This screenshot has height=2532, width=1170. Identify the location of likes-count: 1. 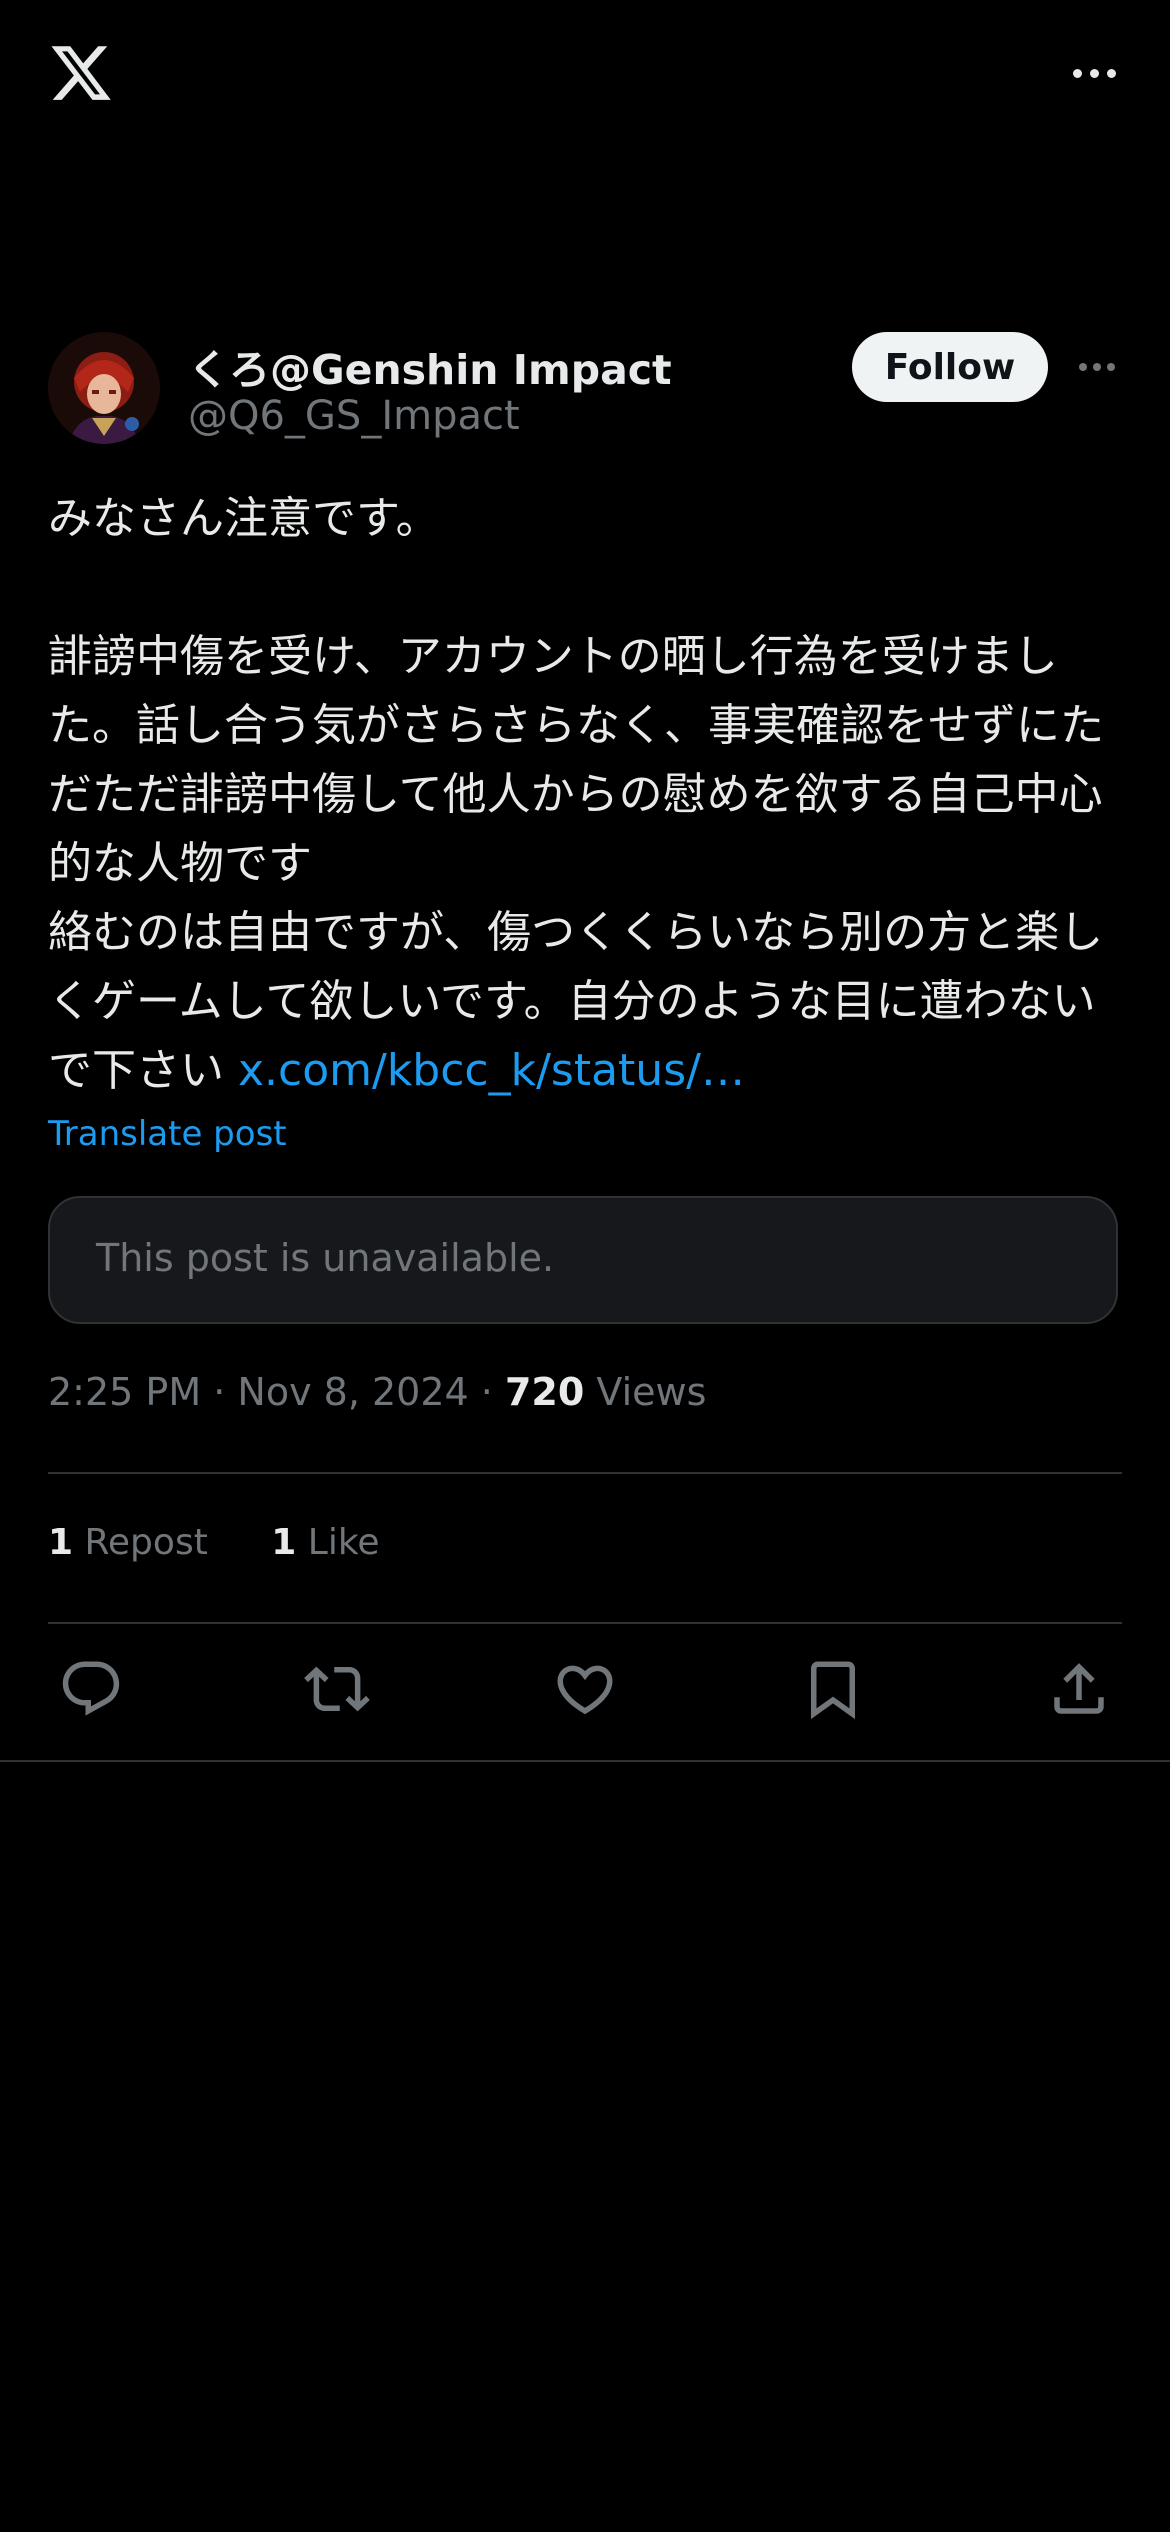
(284, 1542).